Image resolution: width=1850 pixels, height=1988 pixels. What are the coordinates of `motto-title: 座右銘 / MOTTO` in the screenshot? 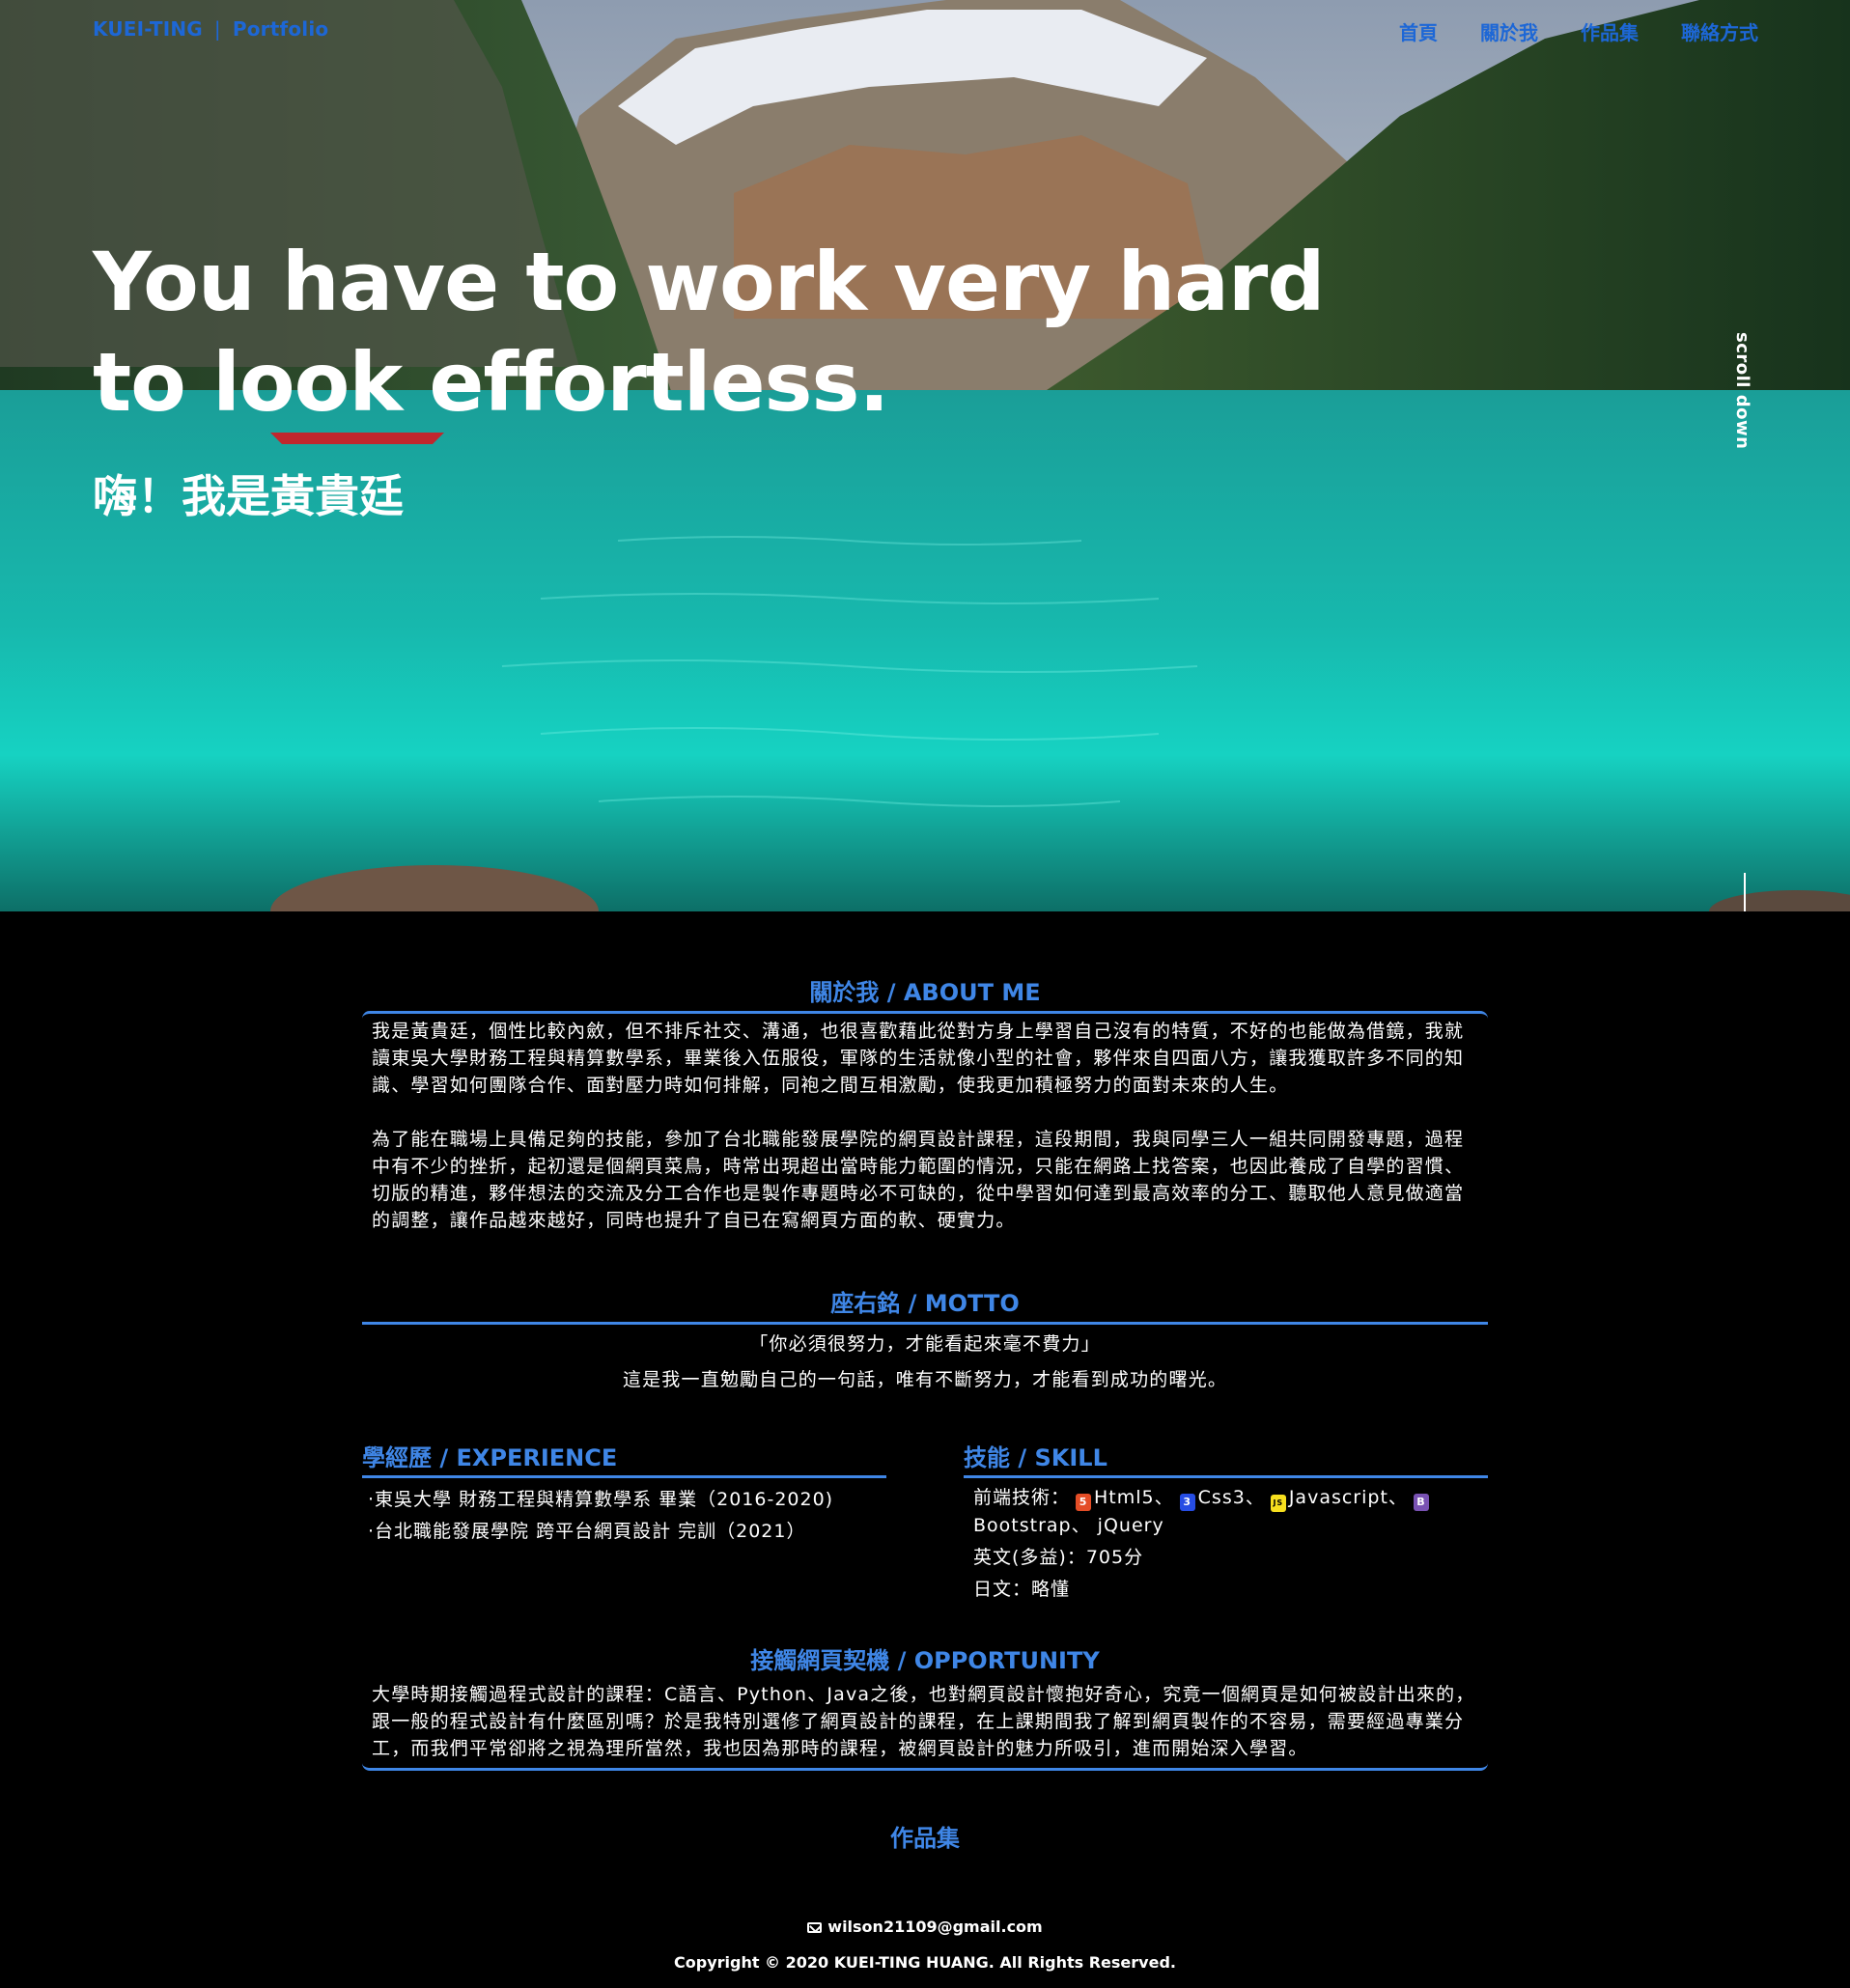 It's located at (925, 1304).